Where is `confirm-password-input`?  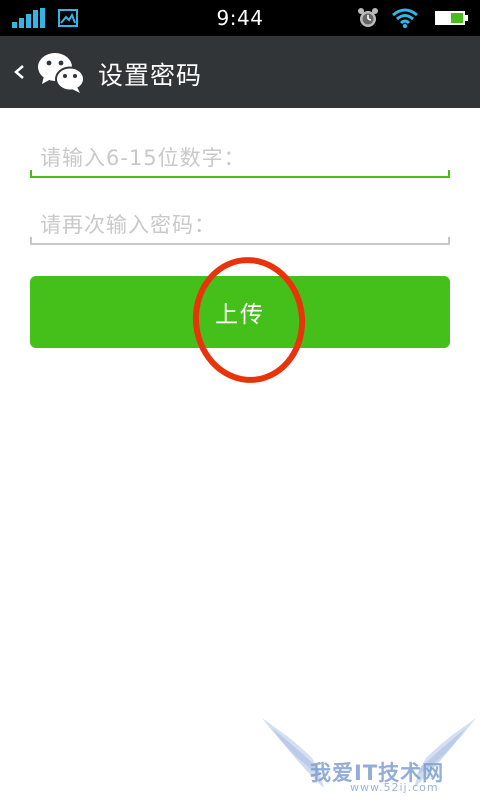 confirm-password-input is located at coordinates (240, 225).